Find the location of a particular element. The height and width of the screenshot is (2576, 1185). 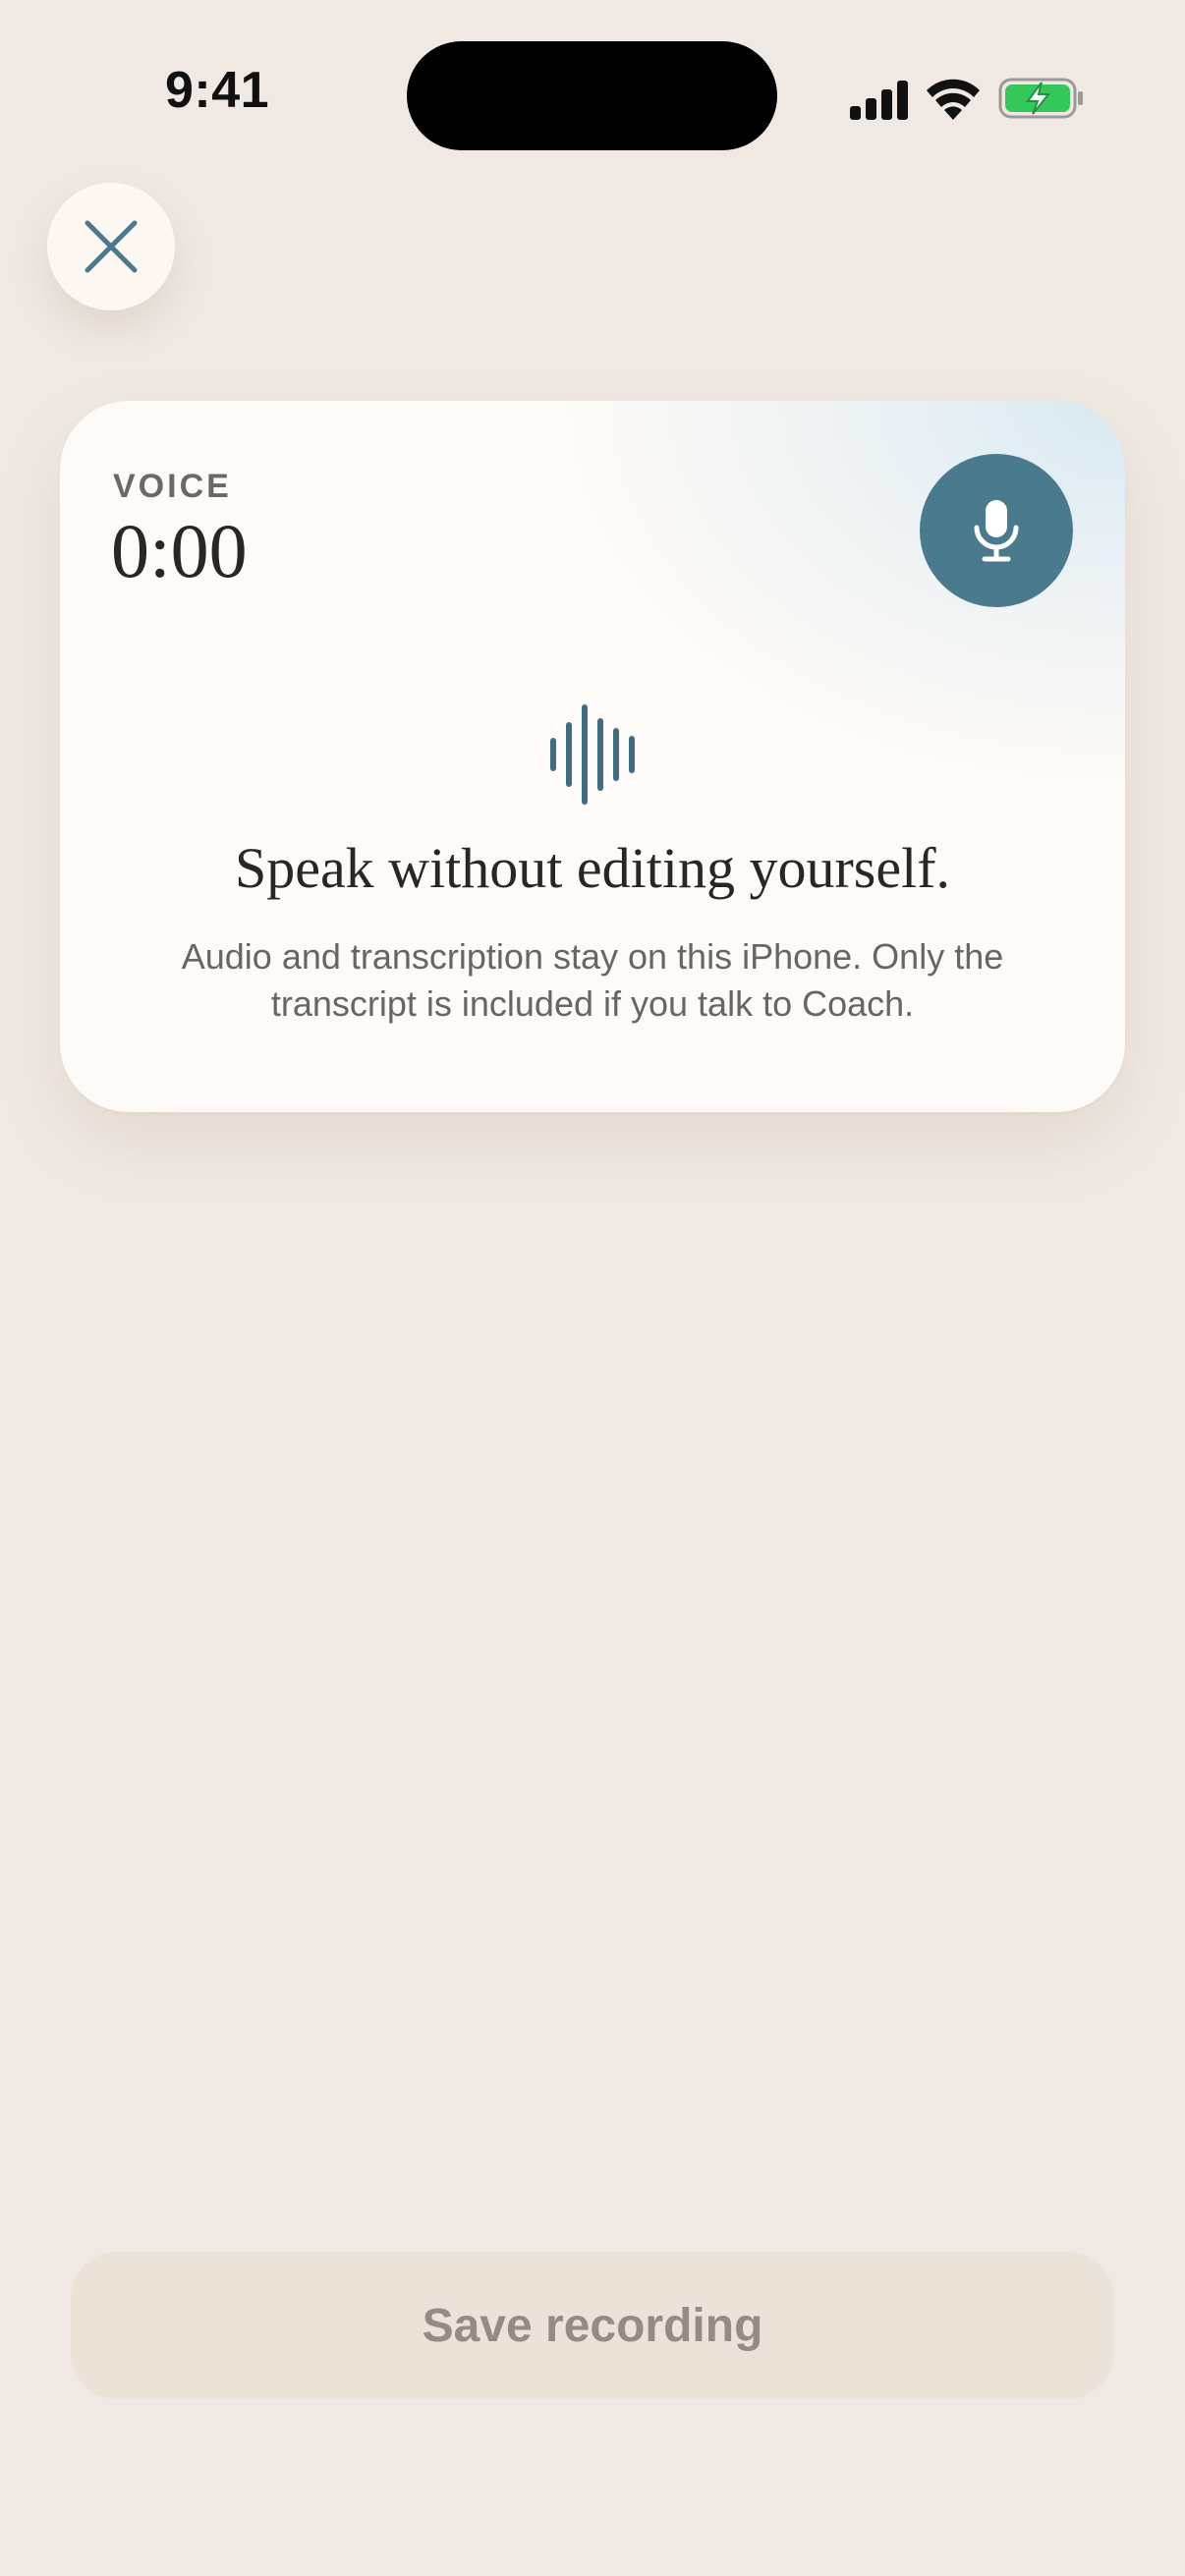

recording-timer: 0:00 is located at coordinates (180, 550).